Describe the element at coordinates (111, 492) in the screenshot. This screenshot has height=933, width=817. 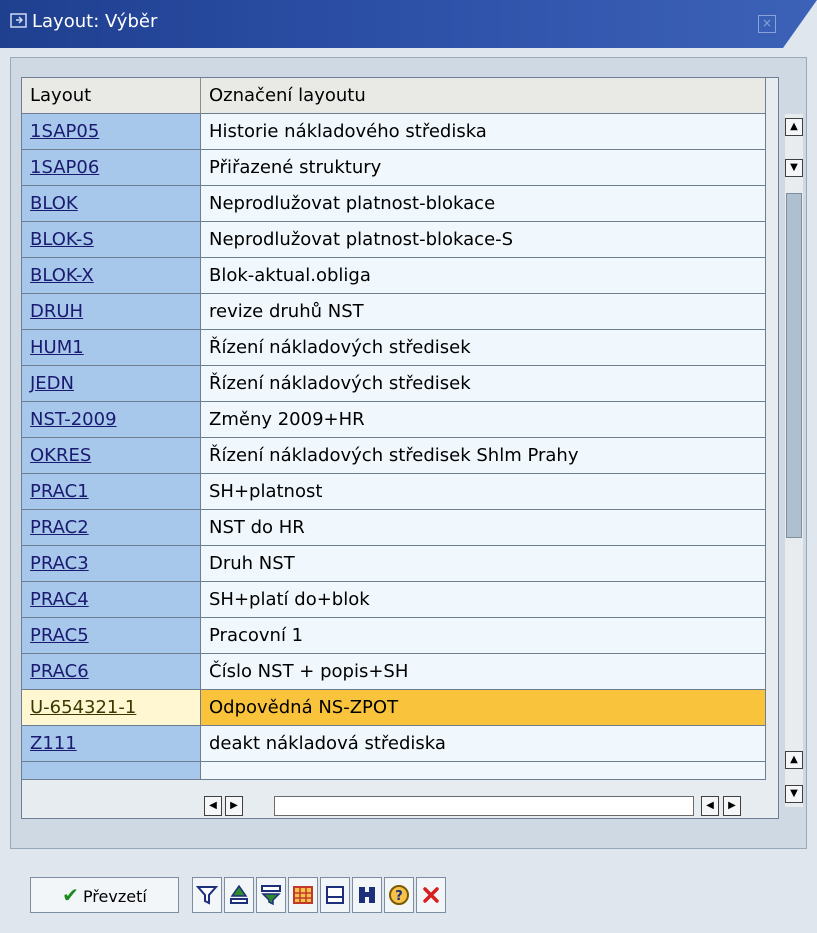
I see `layout-cell: PRAC1` at that location.